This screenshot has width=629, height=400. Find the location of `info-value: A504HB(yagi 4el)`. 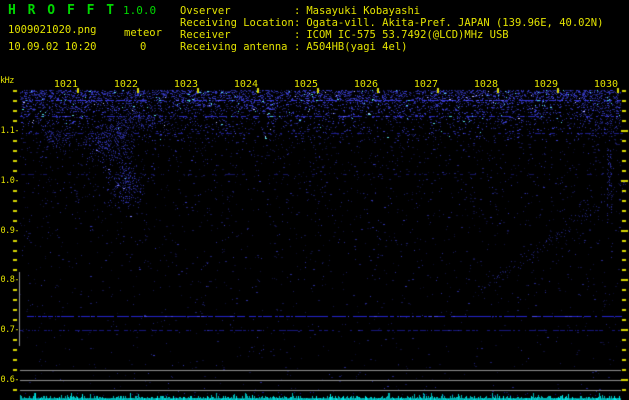

info-value: A504HB(yagi 4el) is located at coordinates (357, 47).